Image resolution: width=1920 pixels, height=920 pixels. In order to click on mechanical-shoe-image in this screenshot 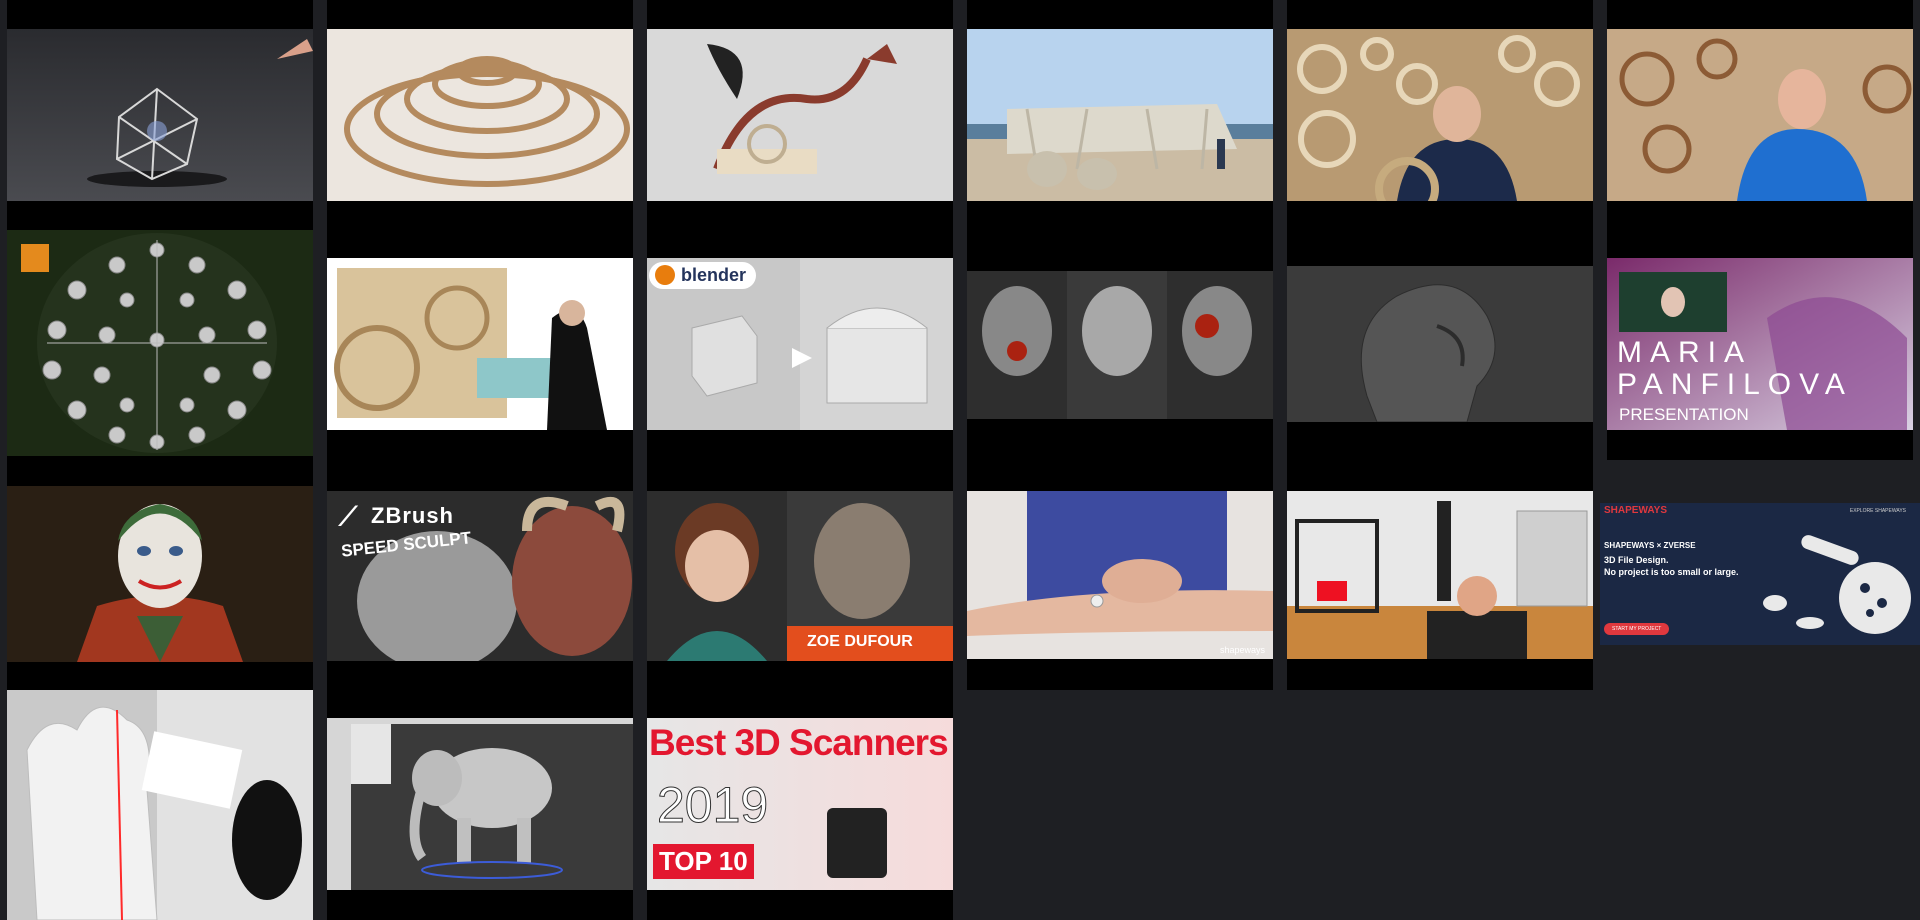, I will do `click(800, 115)`.